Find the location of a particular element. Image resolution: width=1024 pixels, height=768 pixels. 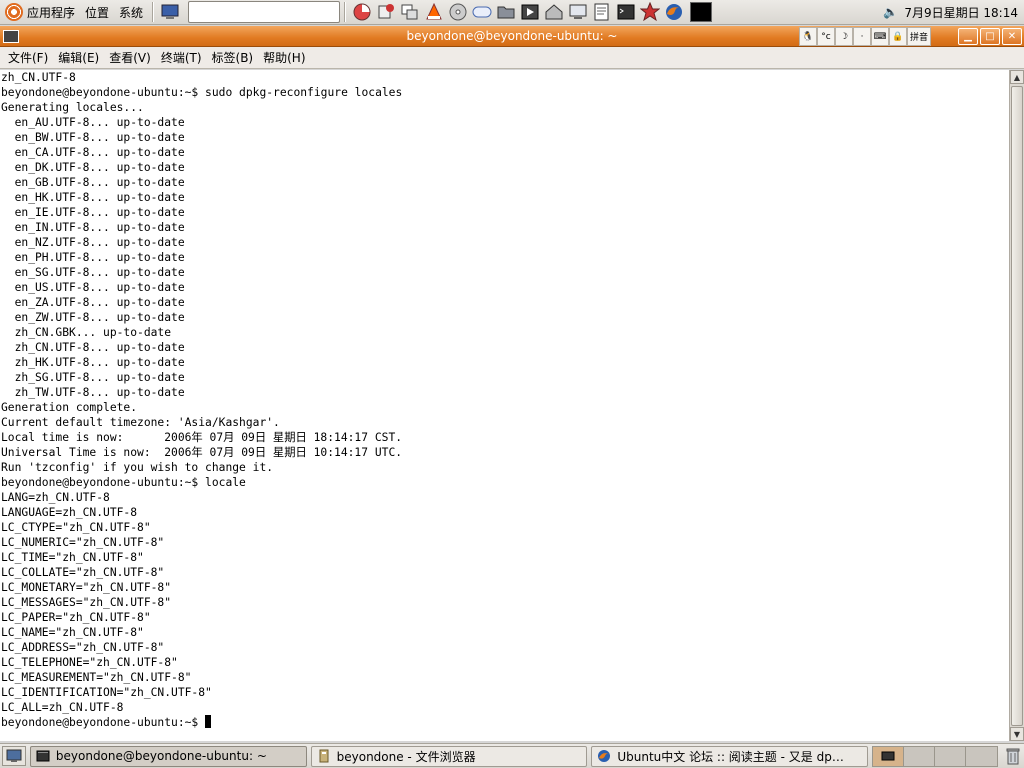

media-icon is located at coordinates (530, 12).